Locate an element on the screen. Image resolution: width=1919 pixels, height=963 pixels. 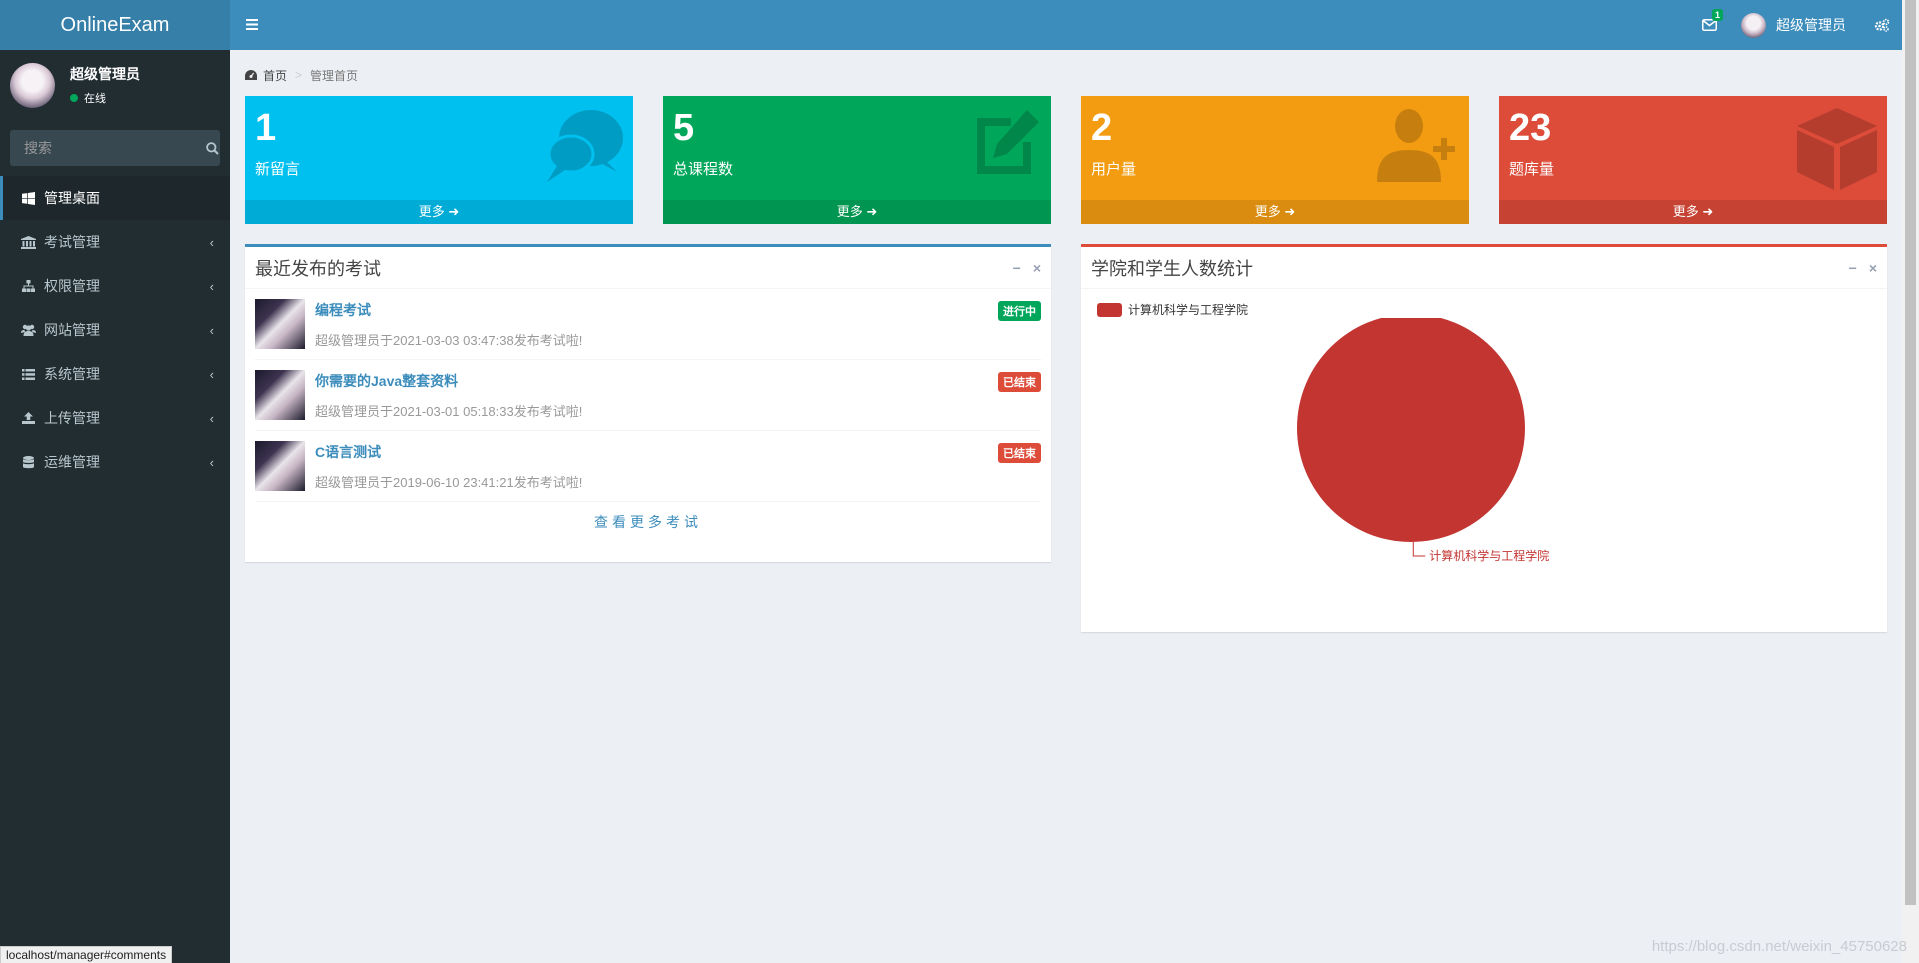
sidebar-item-dashboard: 管理桌面 is located at coordinates (115, 198).